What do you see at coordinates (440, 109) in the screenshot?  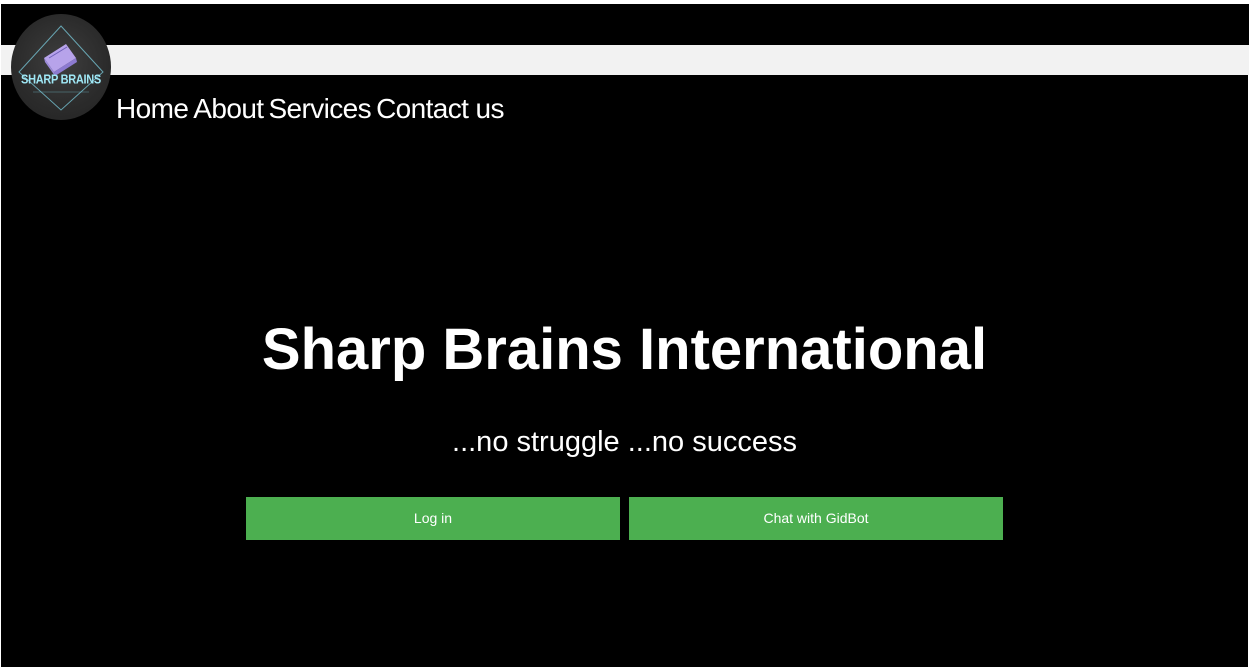 I see `nav-contact-link: Contact us` at bounding box center [440, 109].